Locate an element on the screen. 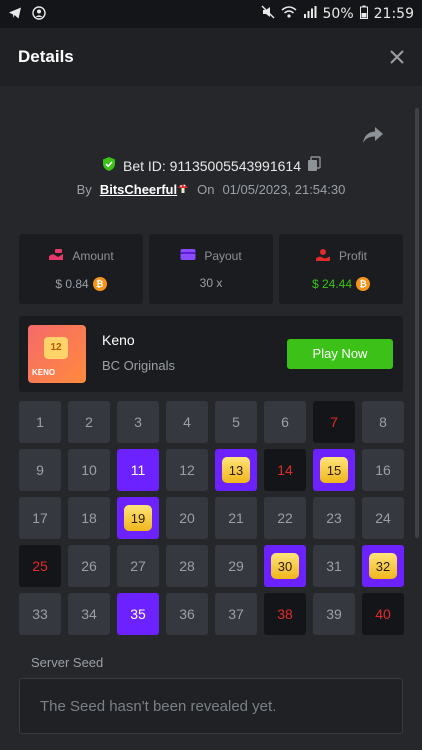 This screenshot has width=422, height=750. stat-profit: Profit $ 24.44 ₿ is located at coordinates (341, 269).